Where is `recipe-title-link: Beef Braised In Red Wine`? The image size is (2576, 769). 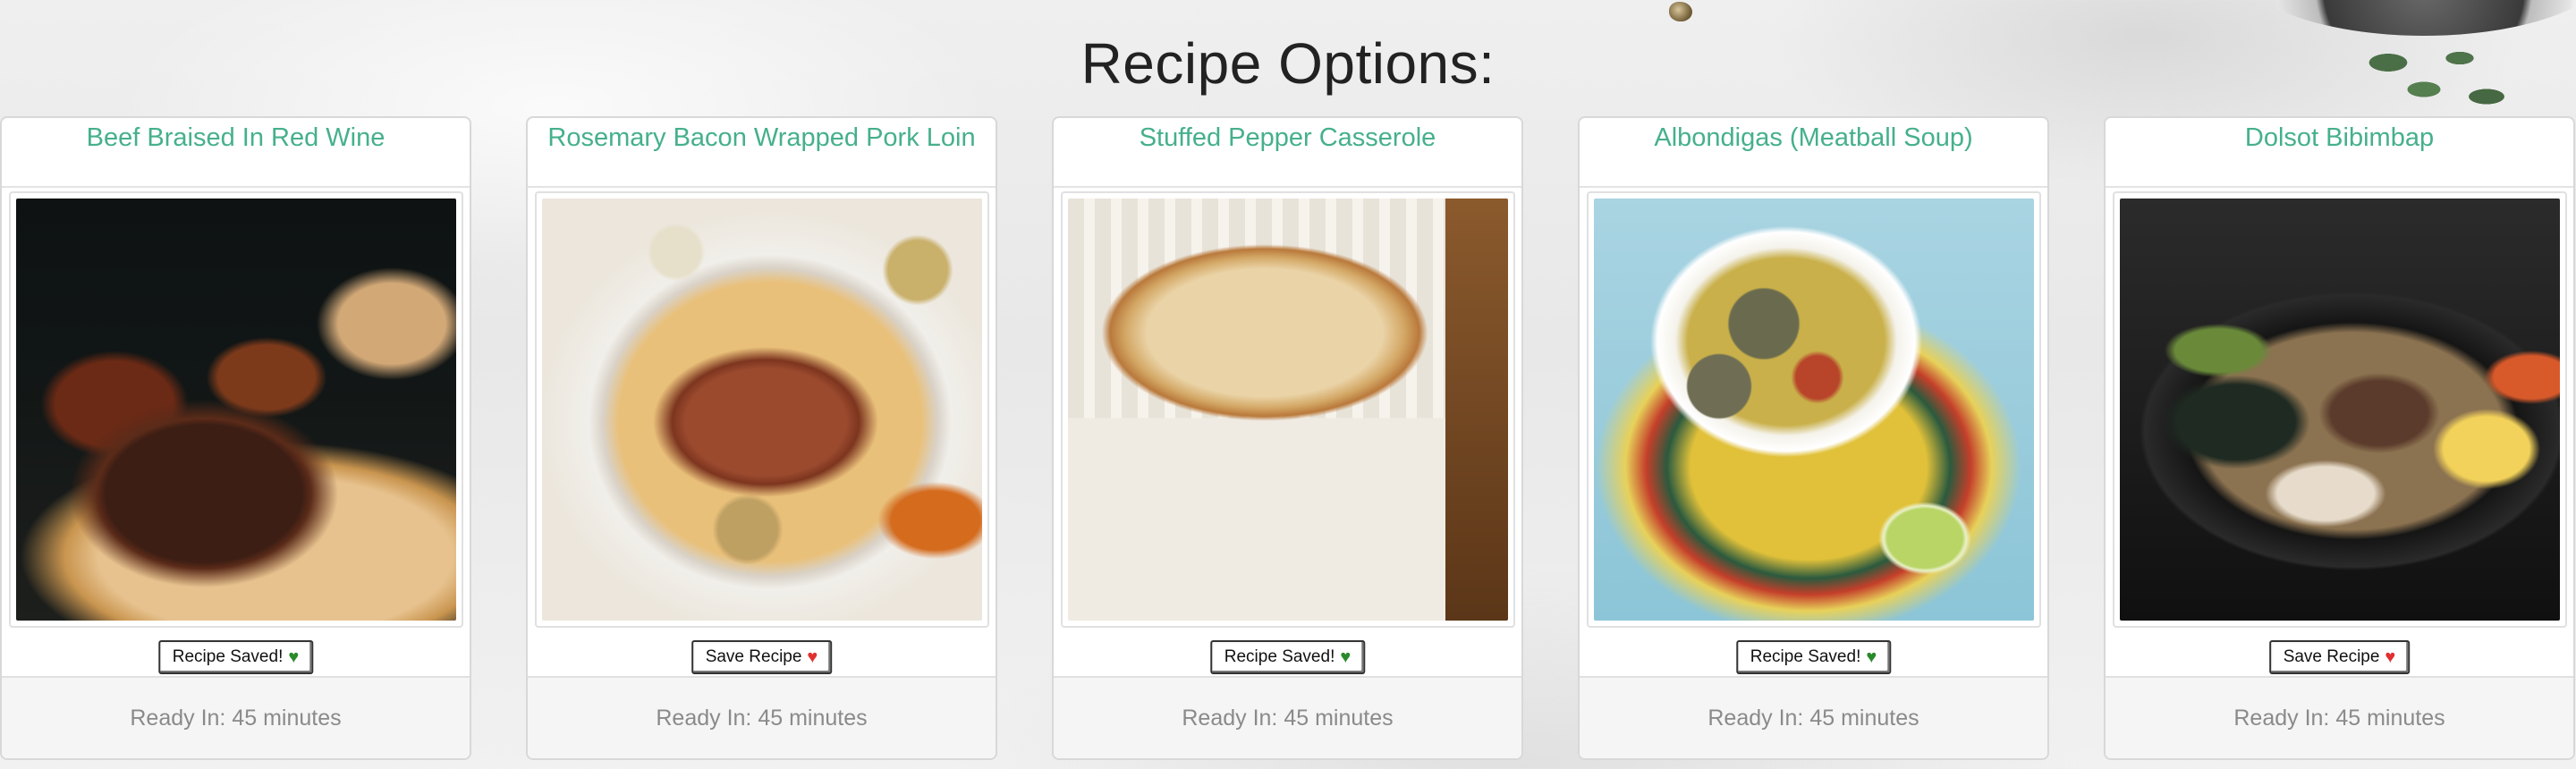
recipe-title-link: Beef Braised In Red Wine is located at coordinates (236, 153).